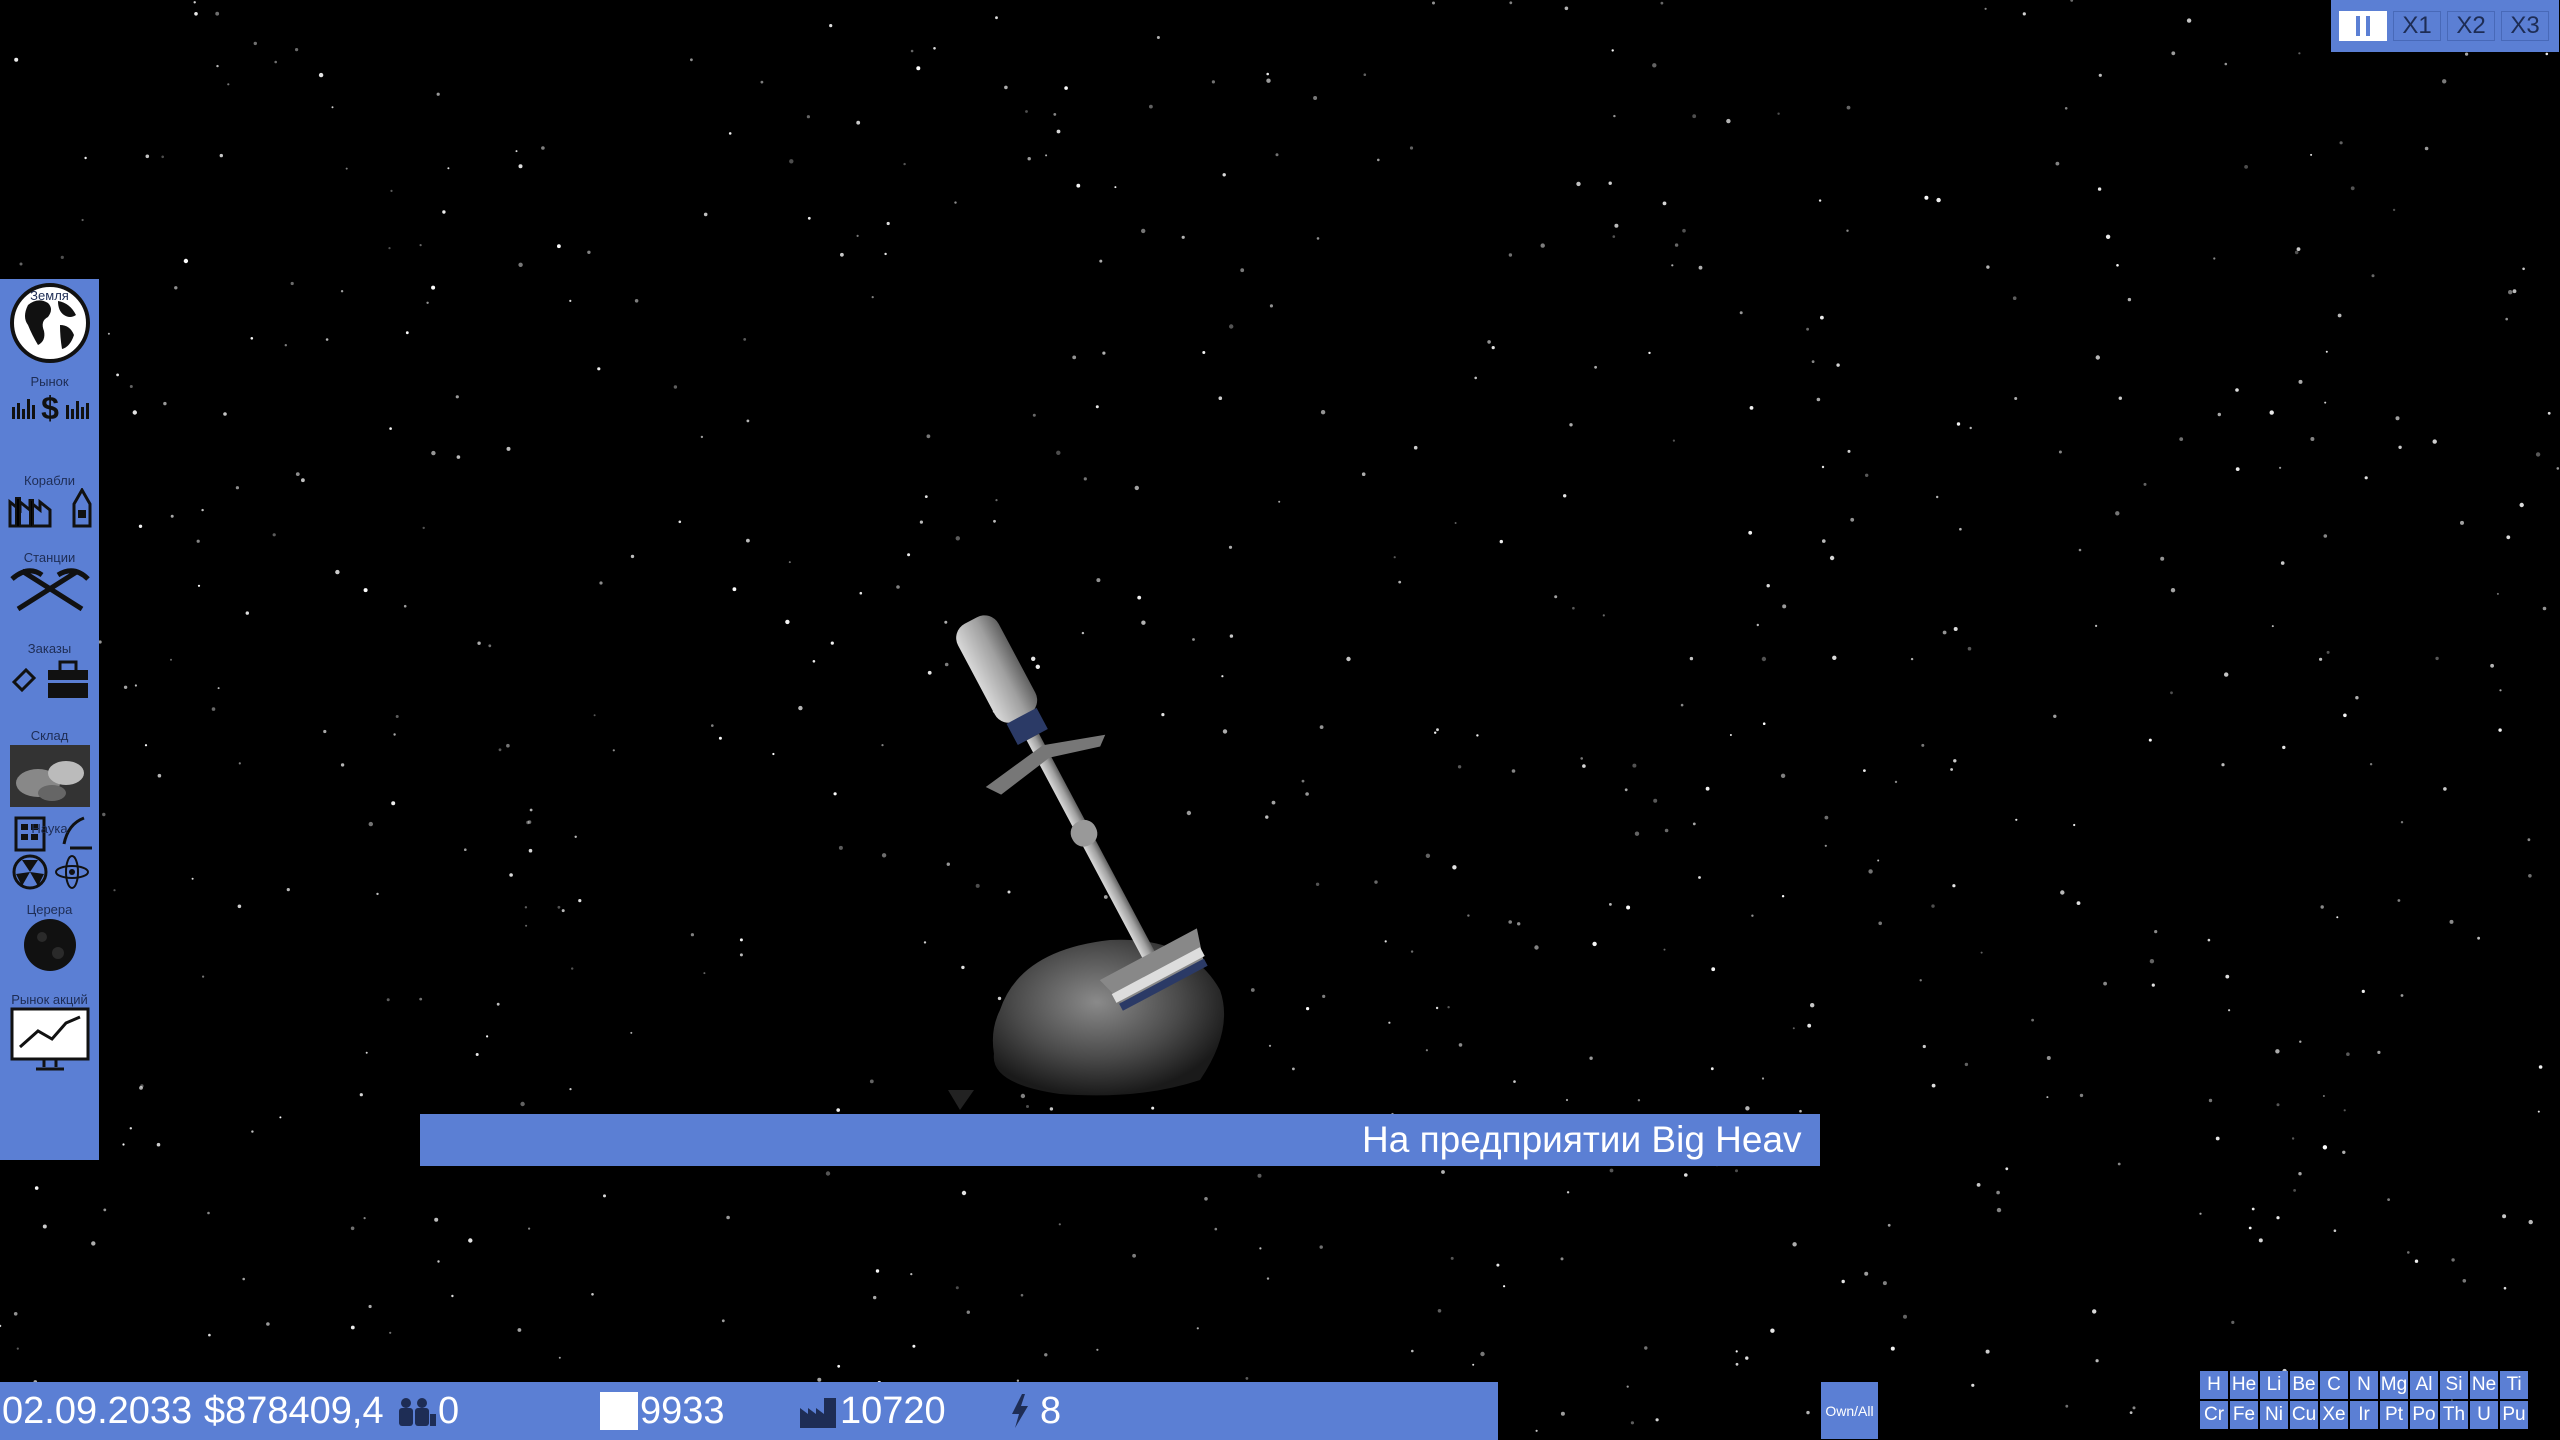  Describe the element at coordinates (2484, 1385) in the screenshot. I see `element-button: Ne` at that location.